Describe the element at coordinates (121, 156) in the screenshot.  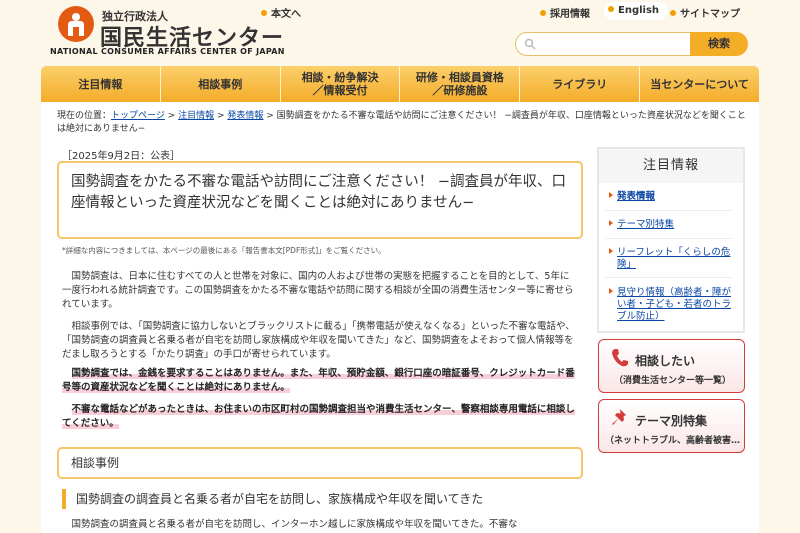
I see `publish-date: ［2025年9月2日：公表］` at that location.